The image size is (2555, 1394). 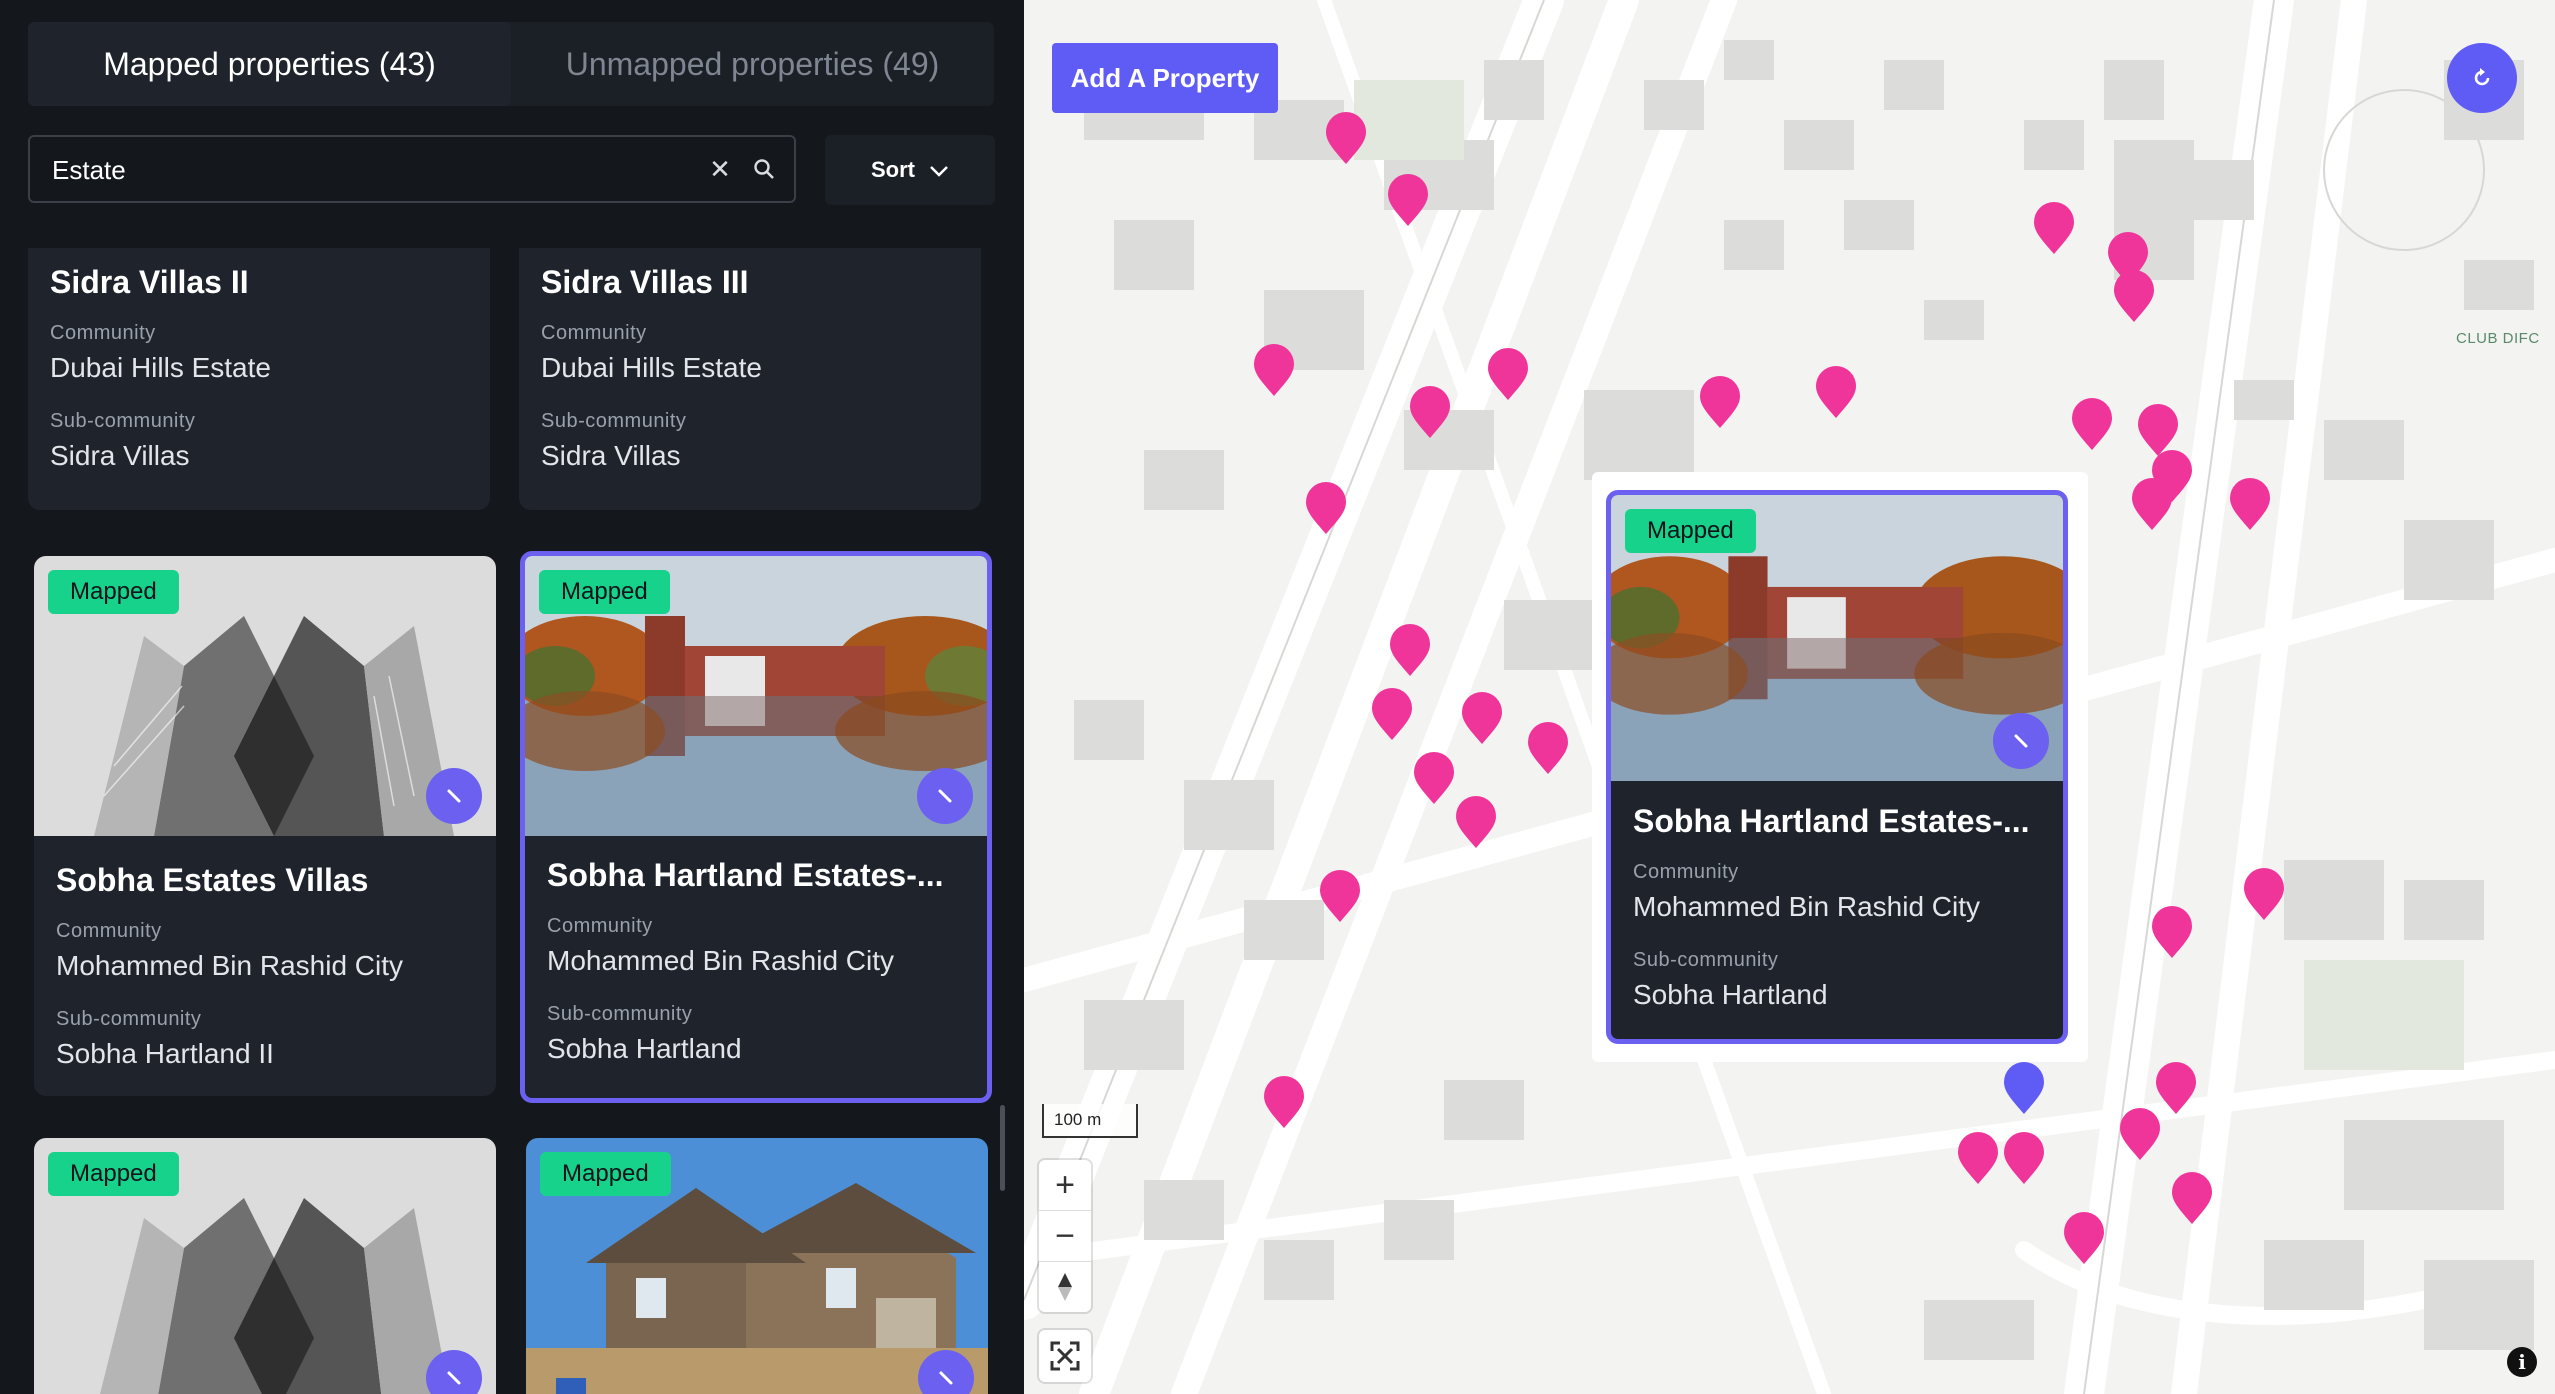 What do you see at coordinates (269, 64) in the screenshot?
I see `tab-mapped-properties: Mapped properties (43)` at bounding box center [269, 64].